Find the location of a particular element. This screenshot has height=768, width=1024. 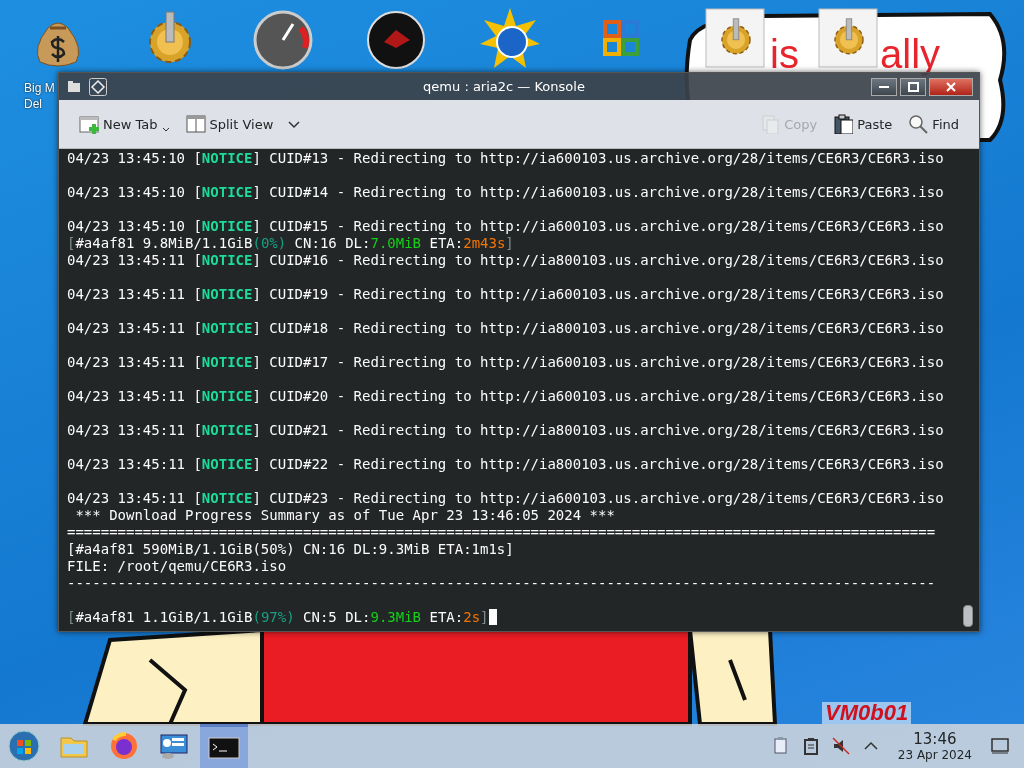

terminal-line: 04/23 13:45:11 [NOTICE] CUID#18 - Redirecting to http://ia800103.us.archive.org/28/items/CE6R3/CE6R3.iso is located at coordinates (506, 328).